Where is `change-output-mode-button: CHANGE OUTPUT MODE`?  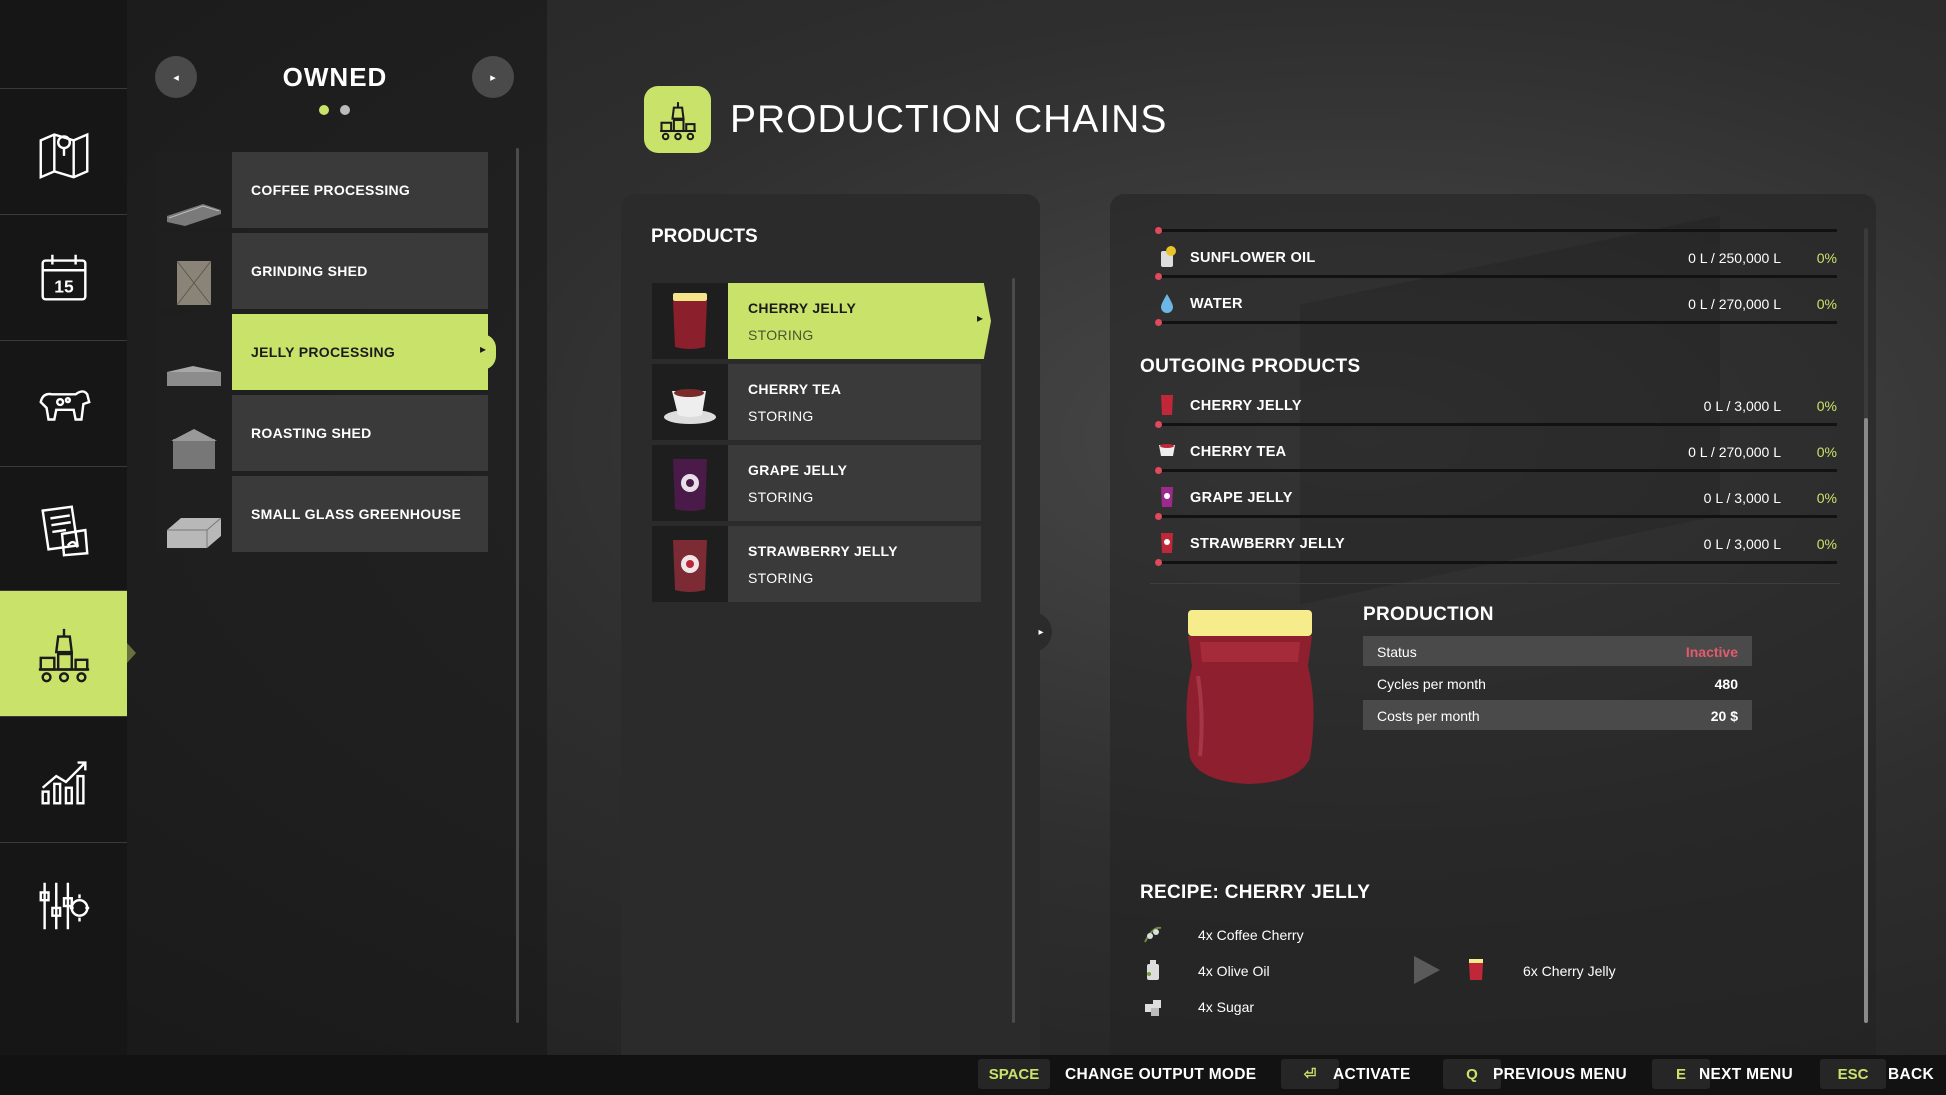
change-output-mode-button: CHANGE OUTPUT MODE is located at coordinates (1160, 1075).